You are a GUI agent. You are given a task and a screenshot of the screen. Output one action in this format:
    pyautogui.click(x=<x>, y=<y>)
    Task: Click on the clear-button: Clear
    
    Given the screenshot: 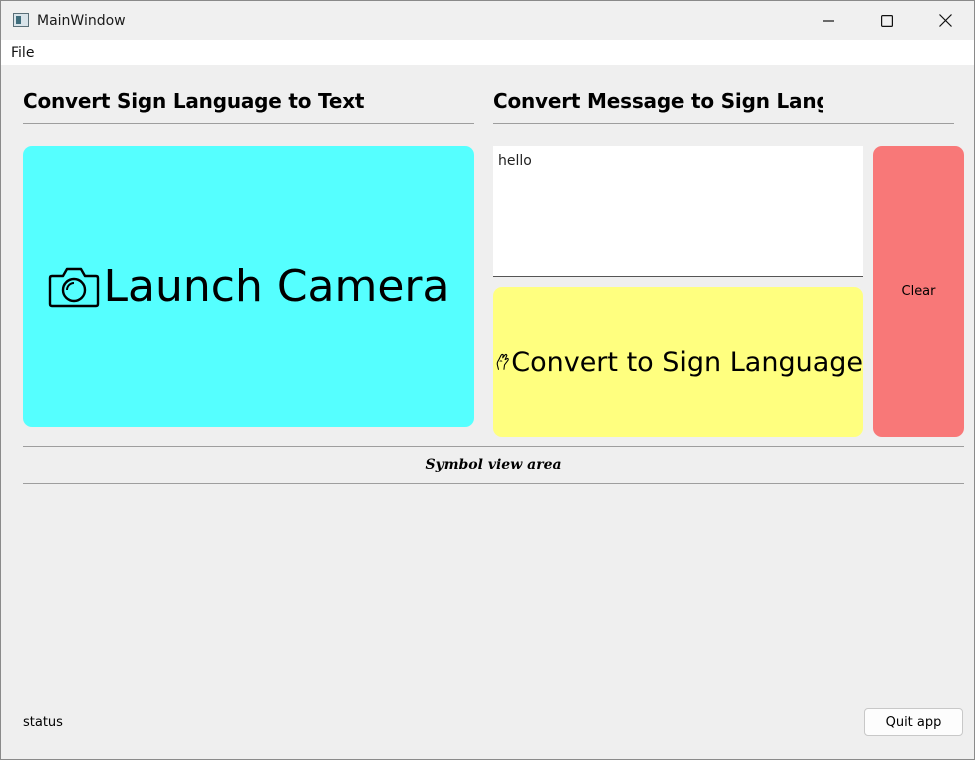 What is the action you would take?
    pyautogui.click(x=918, y=291)
    